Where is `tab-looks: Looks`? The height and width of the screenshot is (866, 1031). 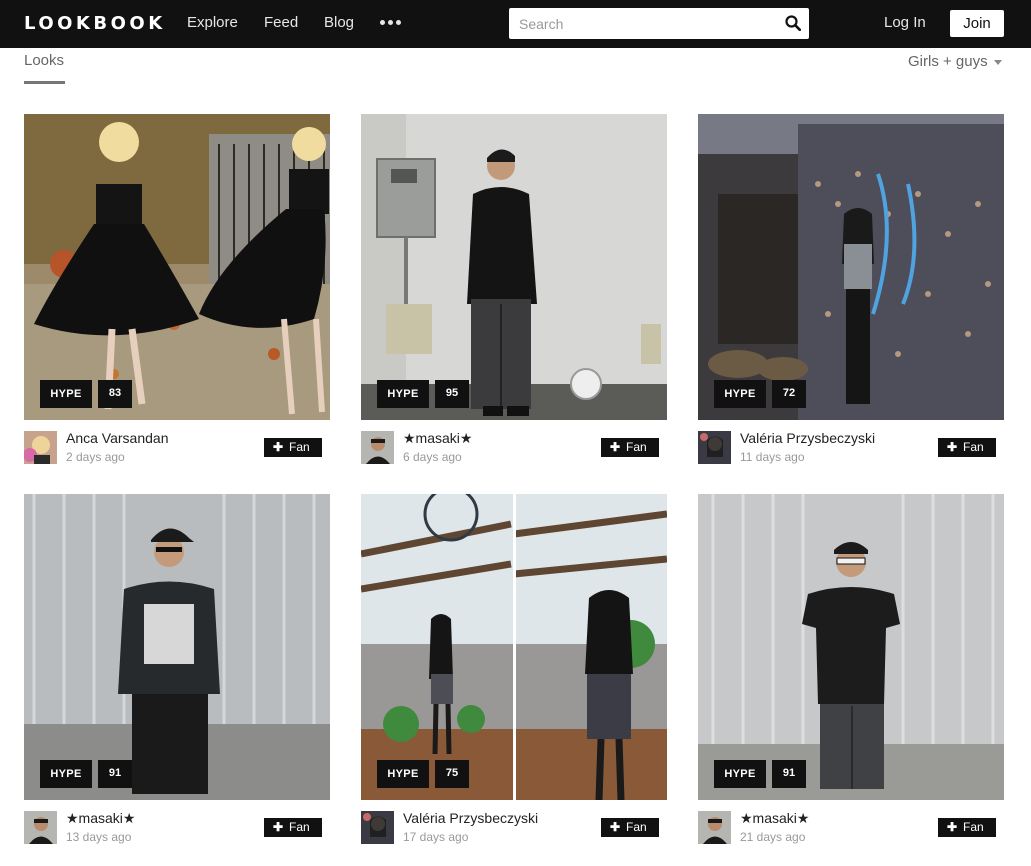
tab-looks: Looks is located at coordinates (44, 60).